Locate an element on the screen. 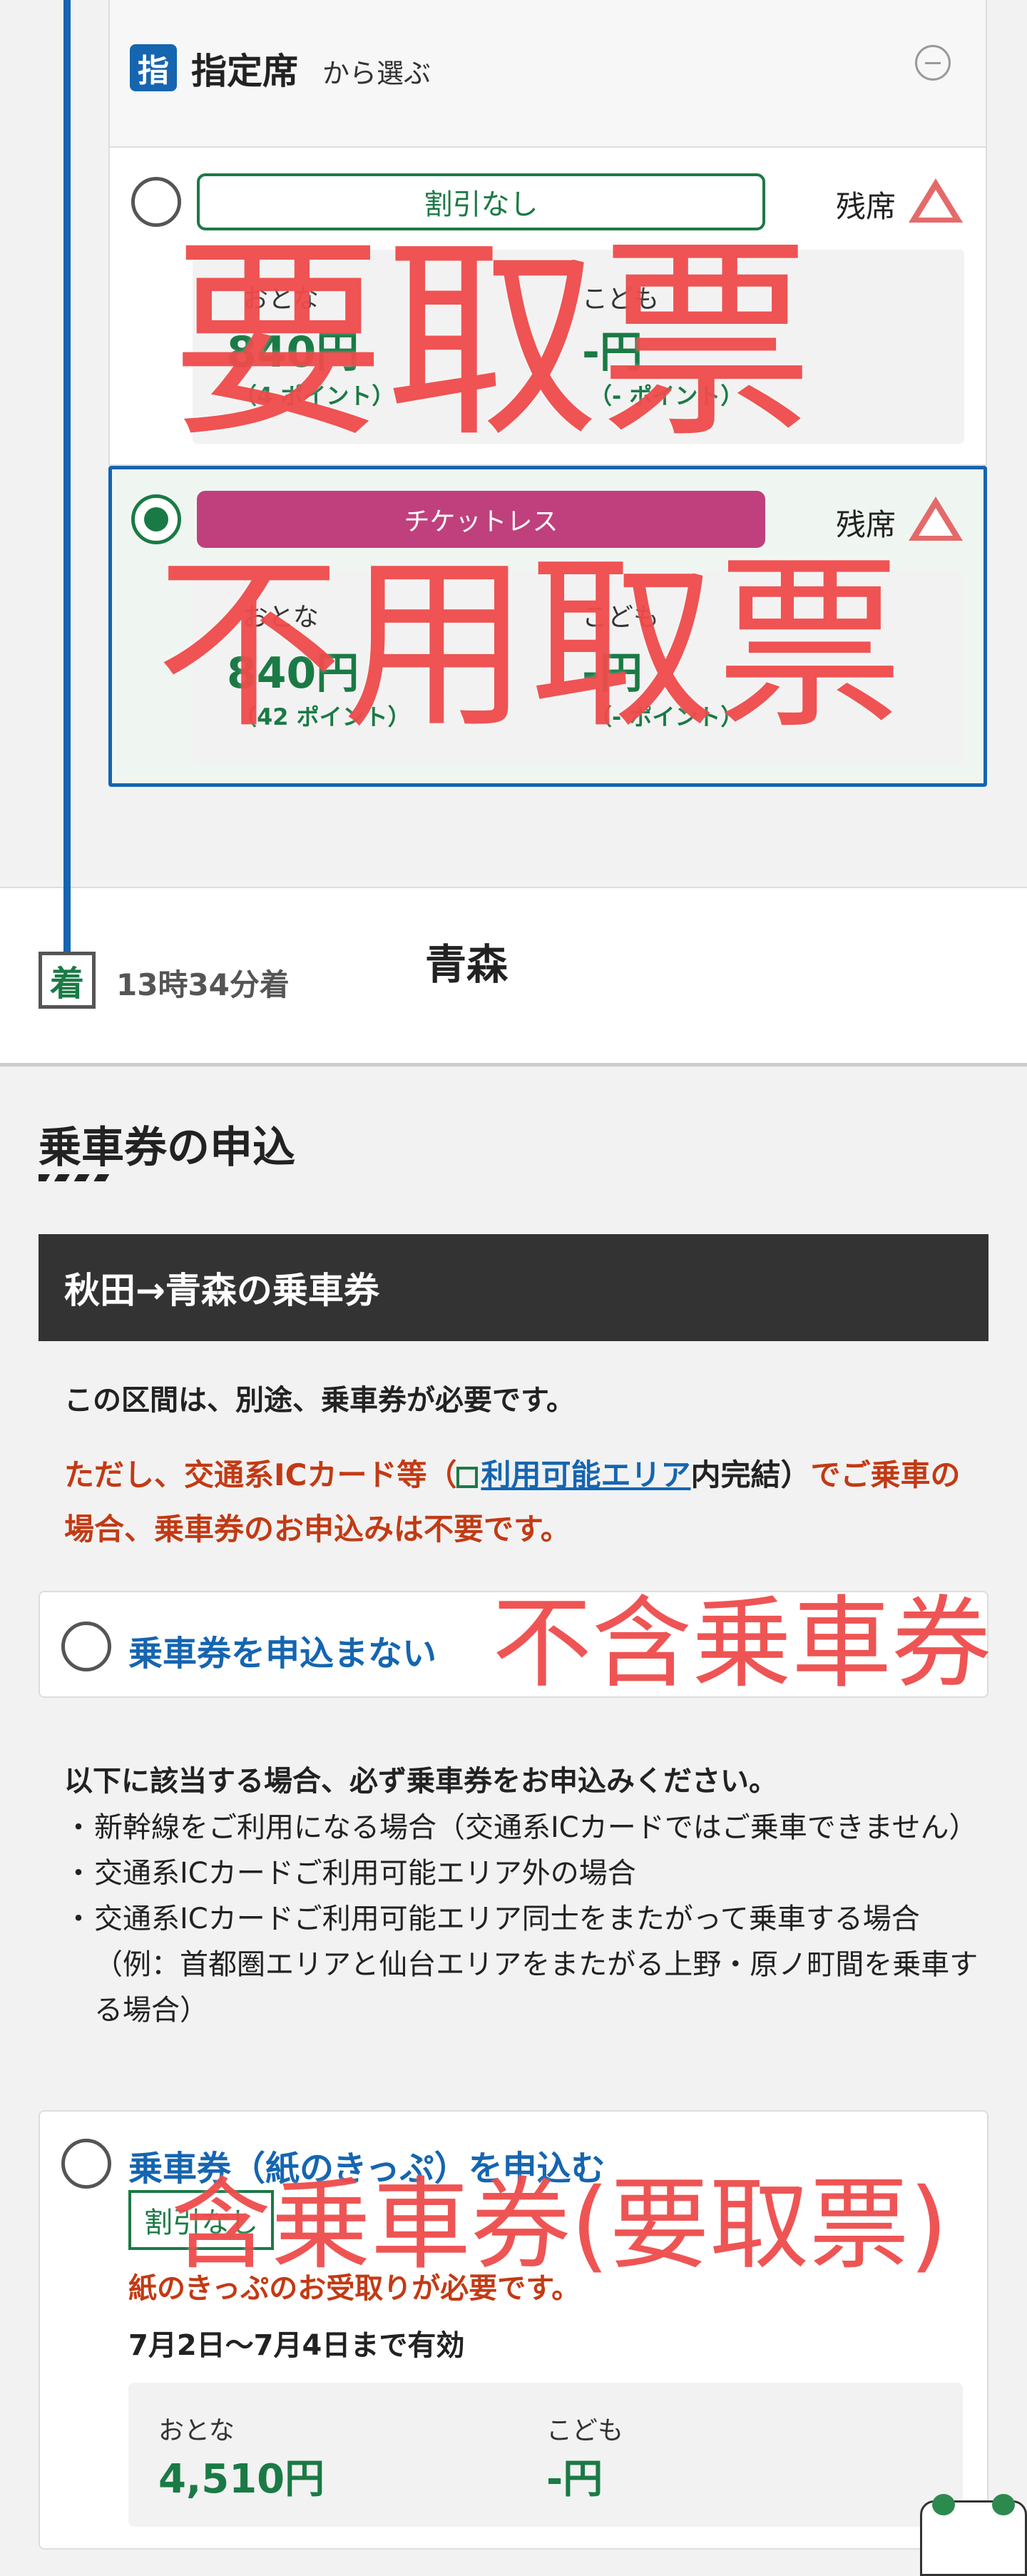 This screenshot has width=1027, height=2576. paper-child-label: こども is located at coordinates (585, 2430).